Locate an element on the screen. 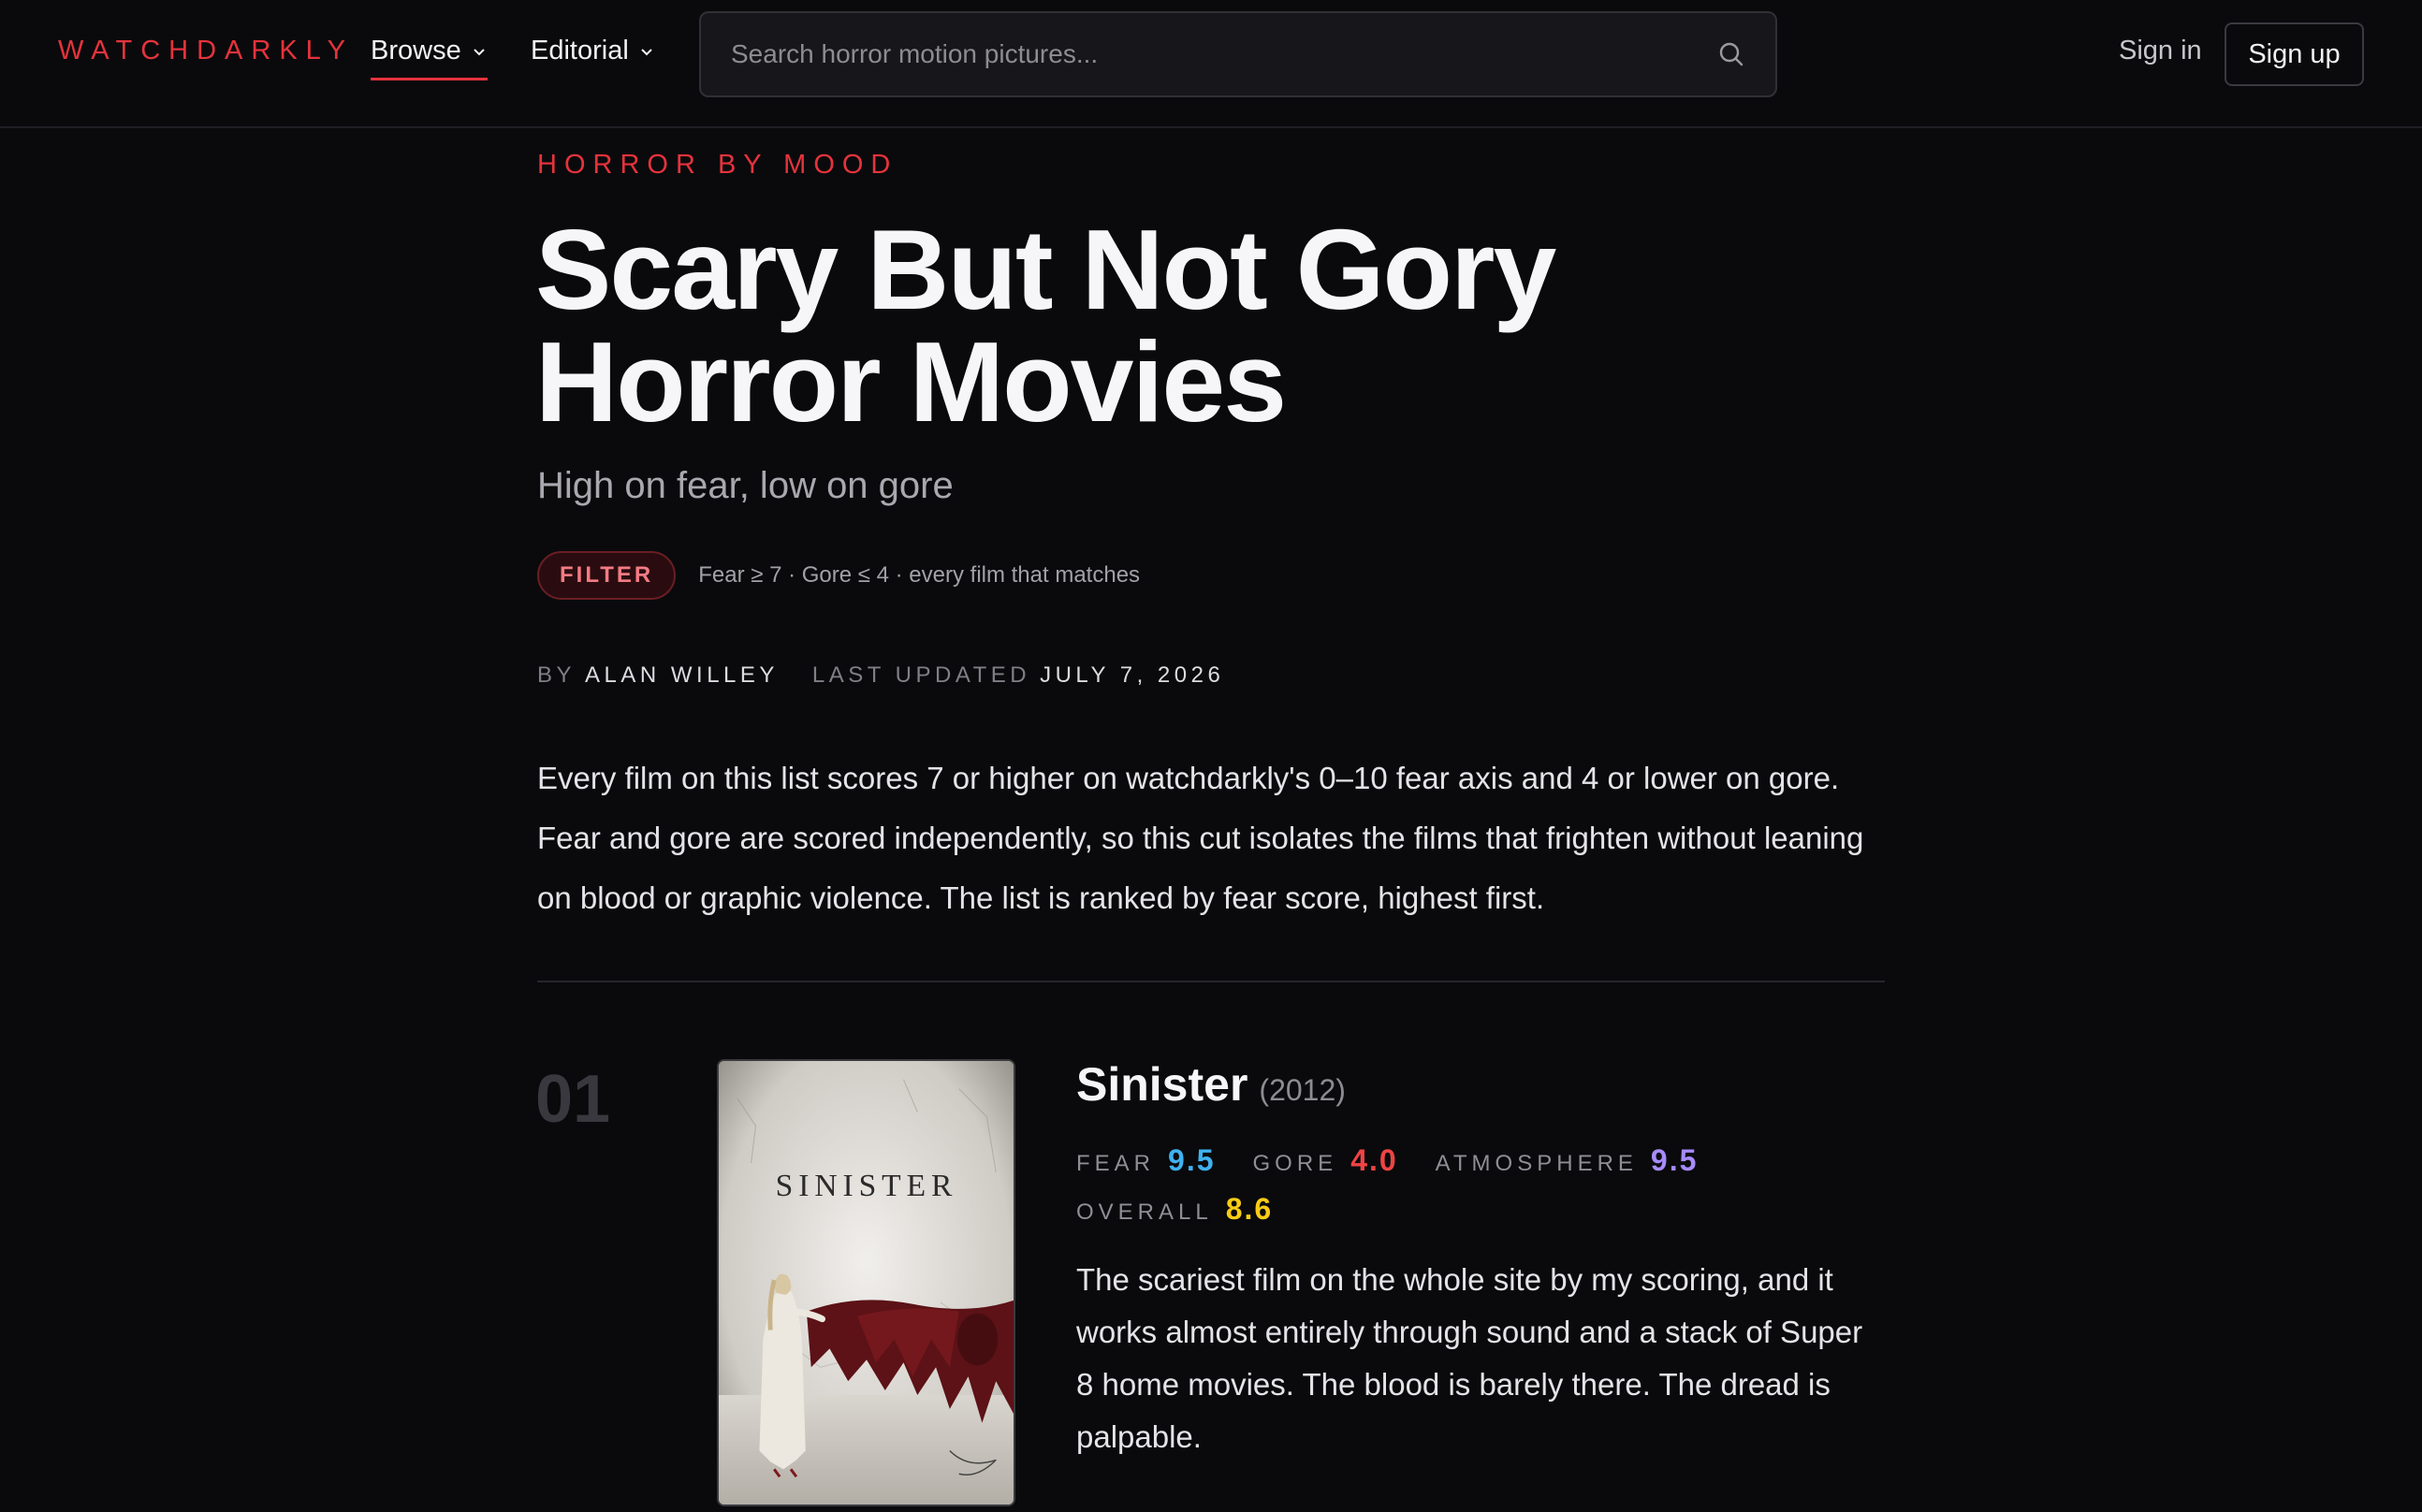 Image resolution: width=2422 pixels, height=1512 pixels. author-name: ALAN WILLEY is located at coordinates (682, 676).